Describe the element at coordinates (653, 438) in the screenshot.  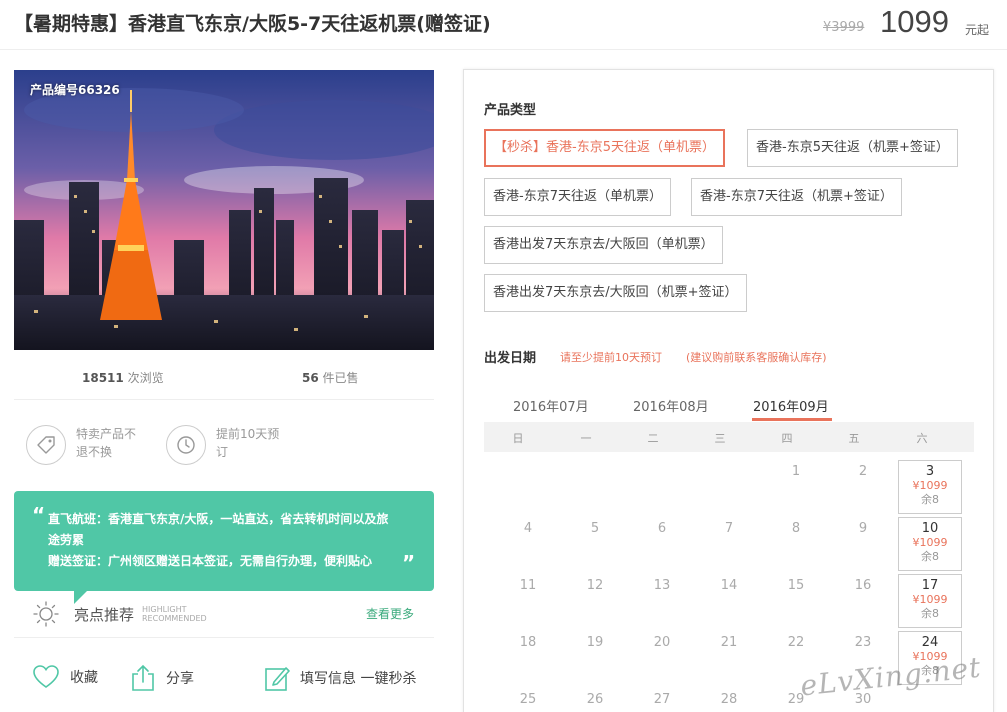
I see `weekday-tue: 二` at that location.